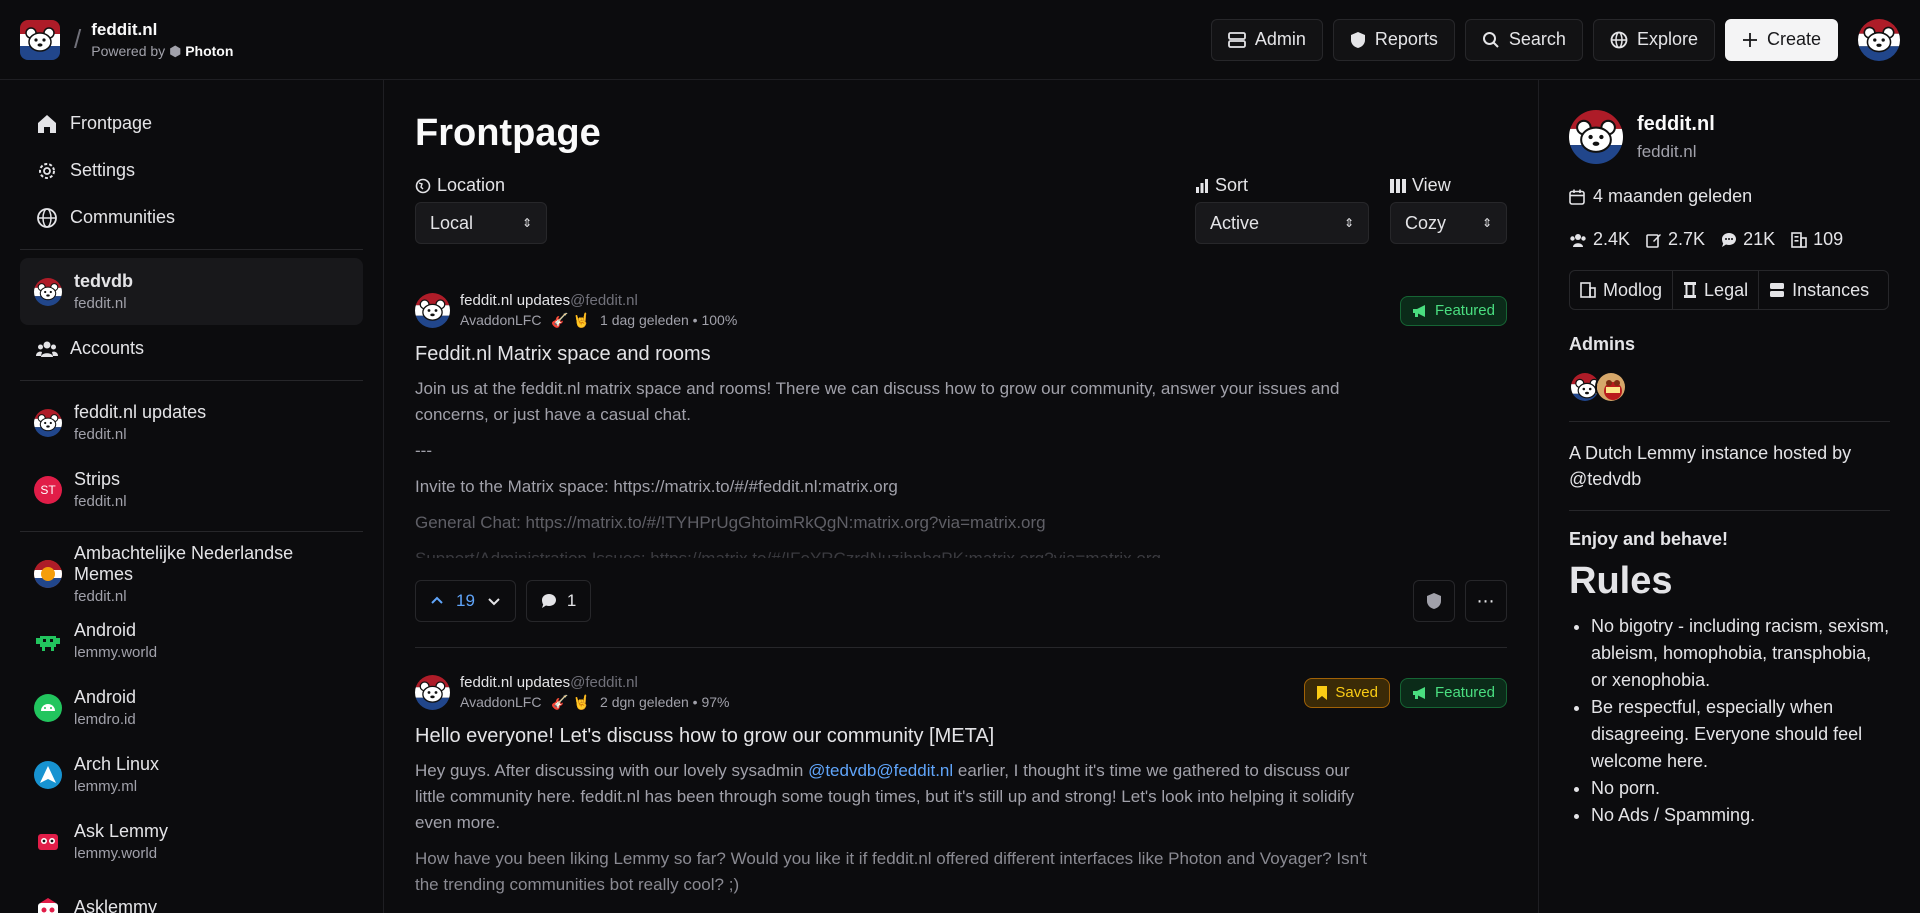 The width and height of the screenshot is (1920, 913). Describe the element at coordinates (1654, 240) in the screenshot. I see `edit-icon` at that location.